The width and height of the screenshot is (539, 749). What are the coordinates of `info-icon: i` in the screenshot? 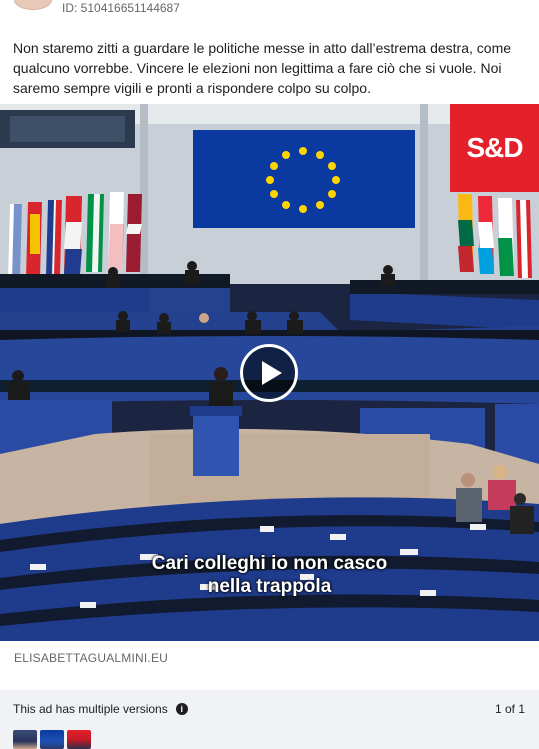 It's located at (181, 709).